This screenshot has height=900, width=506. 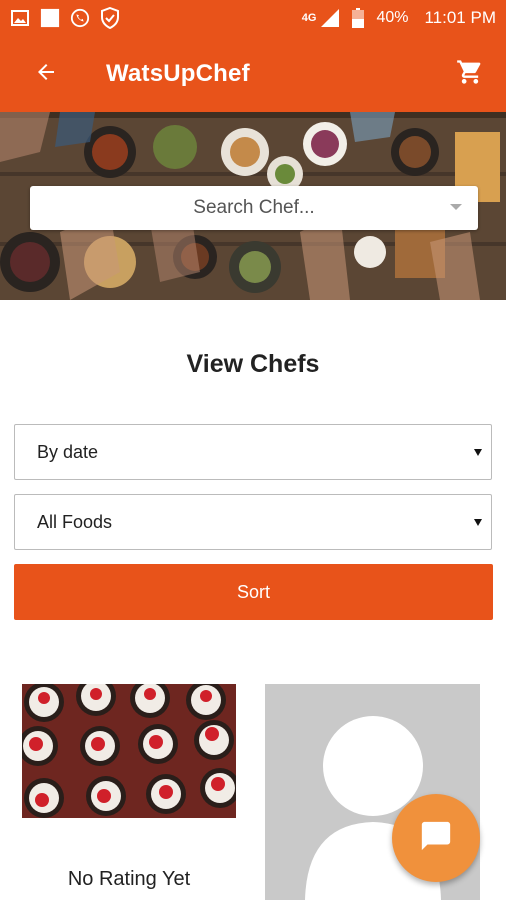 I want to click on chat-icon, so click(x=436, y=838).